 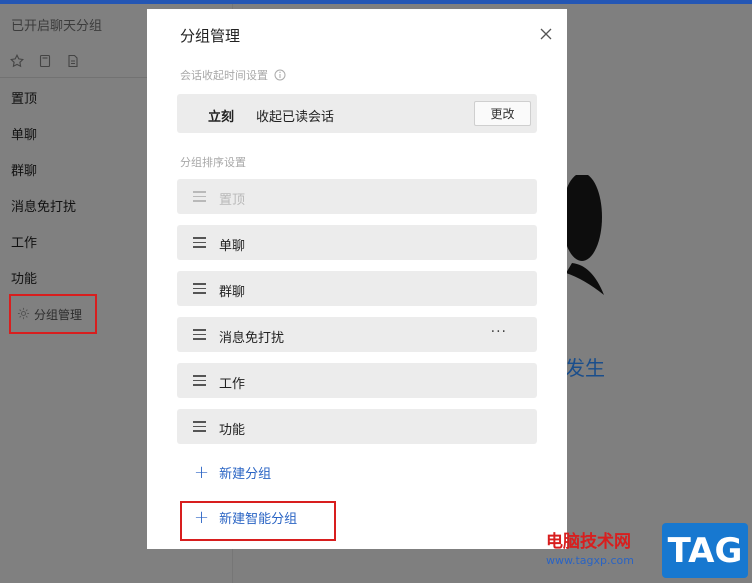 I want to click on collapse-action-text: 收起已读会话, so click(x=295, y=117).